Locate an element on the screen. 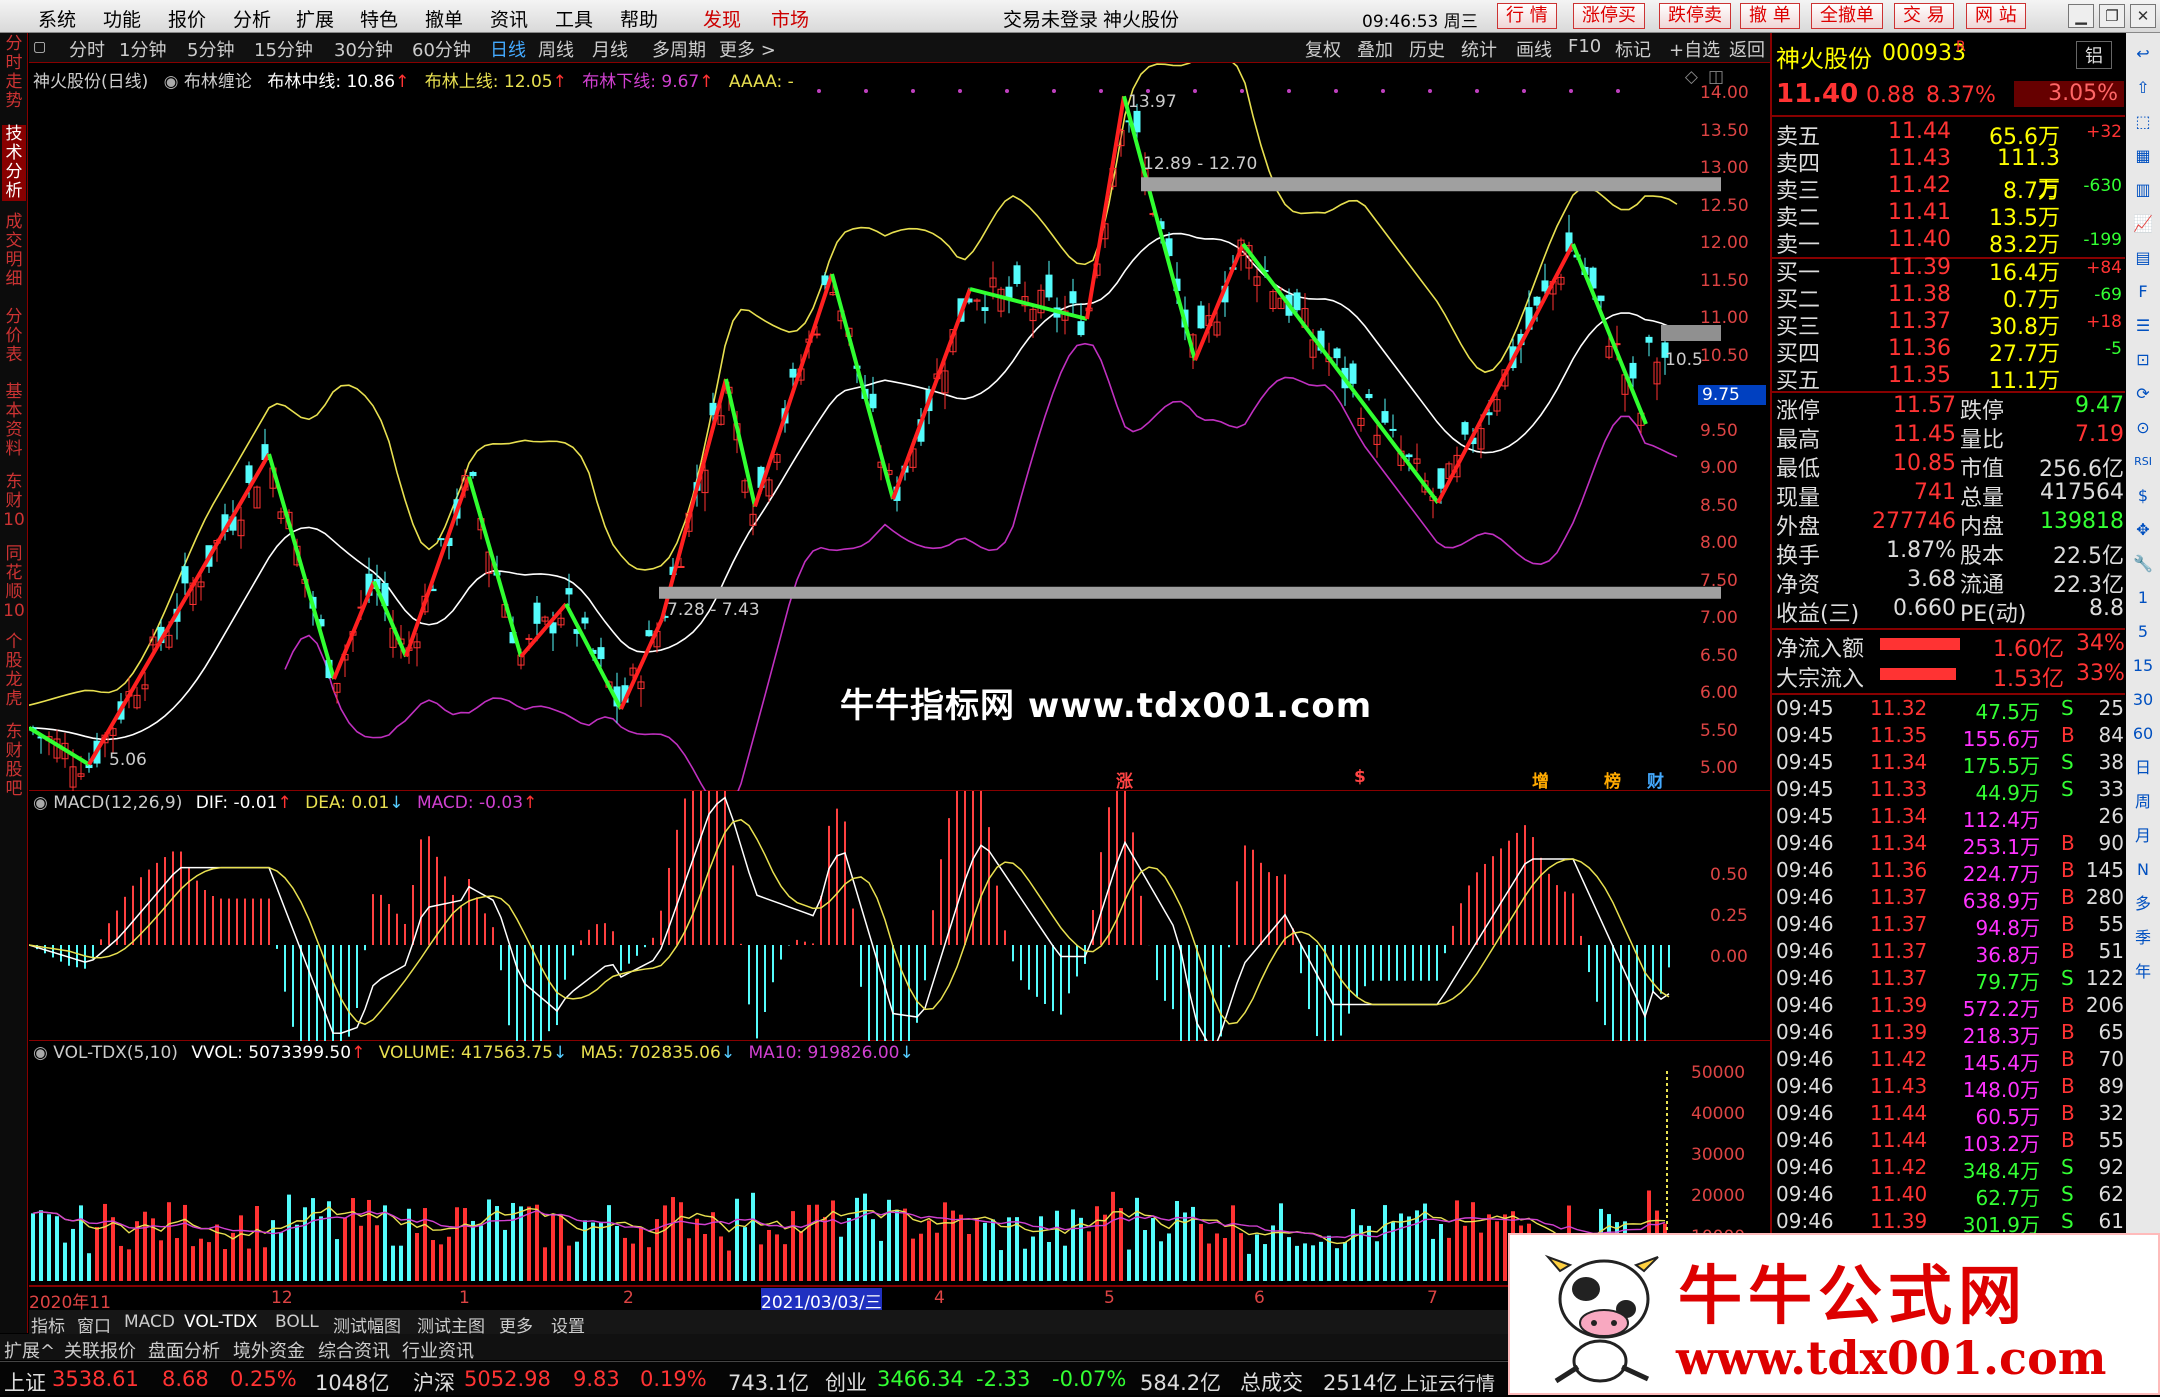 The width and height of the screenshot is (2160, 1397). period-10: 更多 > is located at coordinates (747, 49).